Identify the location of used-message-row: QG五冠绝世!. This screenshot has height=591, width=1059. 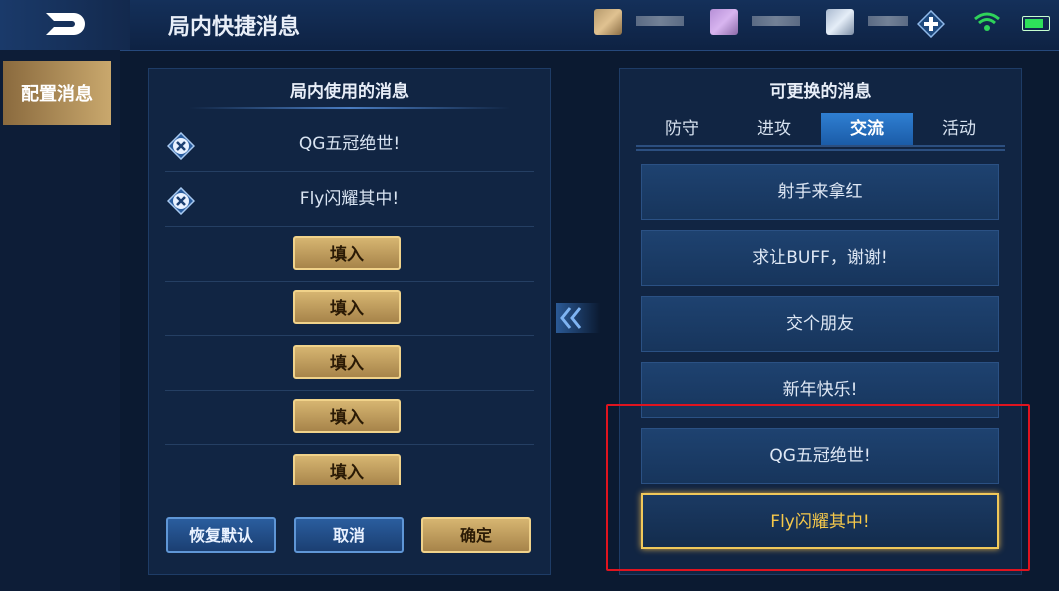
(349, 144).